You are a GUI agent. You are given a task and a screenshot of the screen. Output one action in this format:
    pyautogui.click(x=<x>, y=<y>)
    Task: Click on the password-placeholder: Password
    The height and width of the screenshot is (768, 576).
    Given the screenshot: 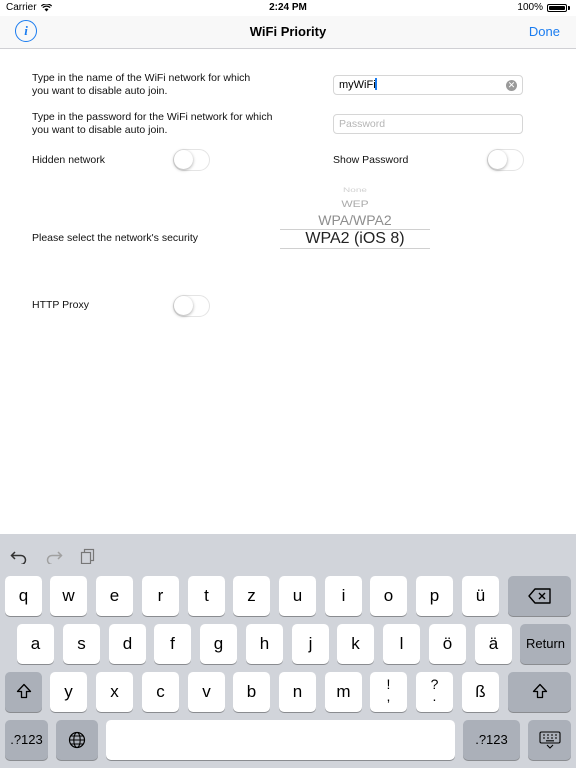 What is the action you would take?
    pyautogui.click(x=362, y=124)
    